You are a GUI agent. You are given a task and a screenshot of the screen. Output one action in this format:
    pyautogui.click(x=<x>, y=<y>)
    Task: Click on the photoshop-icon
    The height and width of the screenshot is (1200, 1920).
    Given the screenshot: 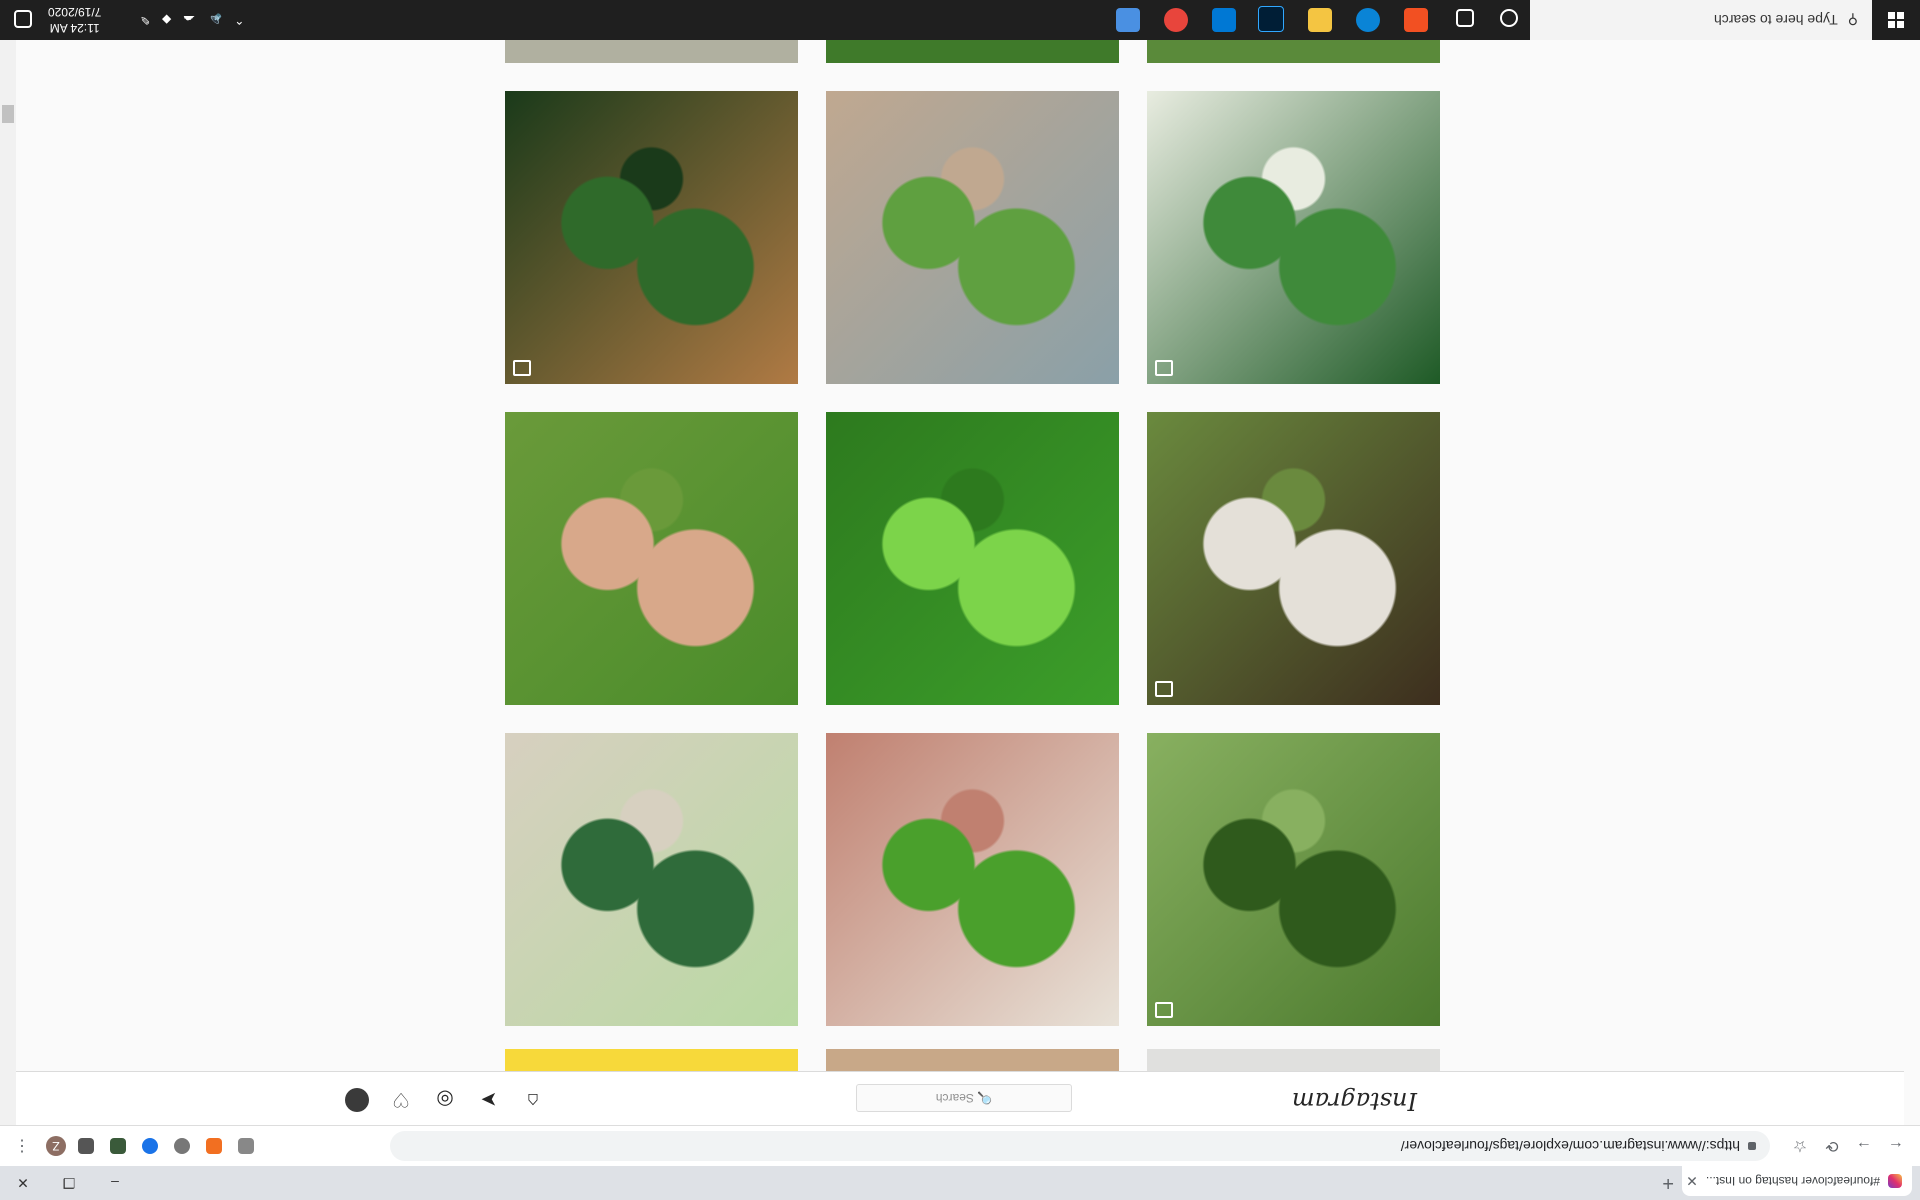 What is the action you would take?
    pyautogui.click(x=1271, y=19)
    